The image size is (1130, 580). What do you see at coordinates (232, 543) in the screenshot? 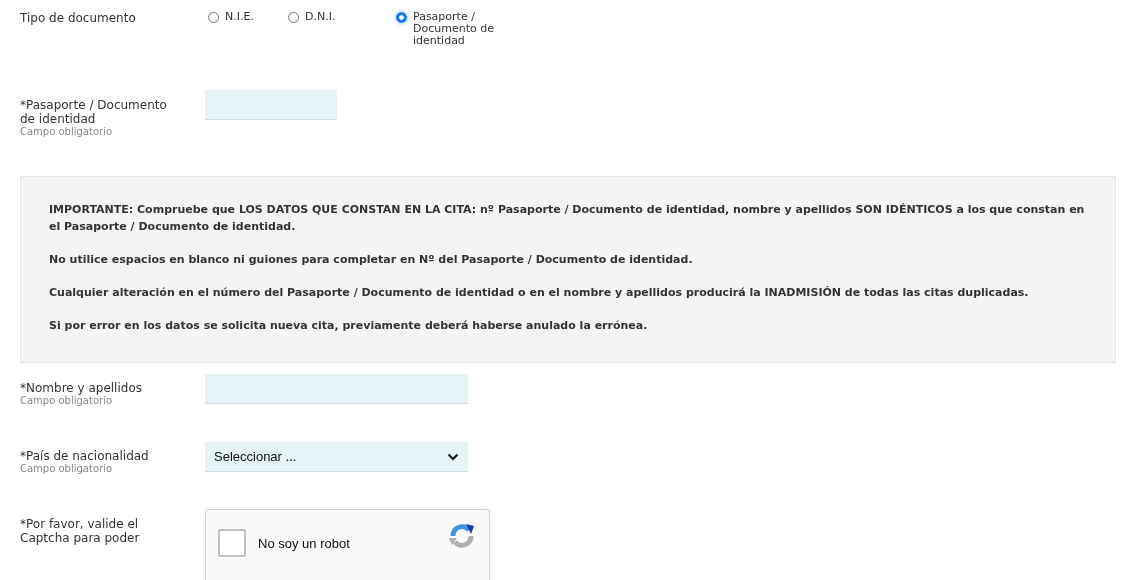
I see `checkbox` at bounding box center [232, 543].